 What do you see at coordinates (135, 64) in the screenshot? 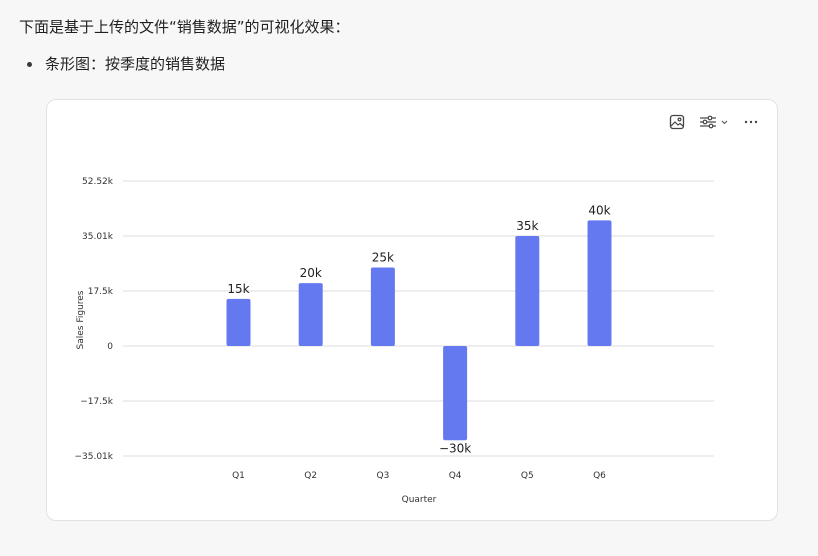
I see `bullet-text: 条形图：按季度的销售数据` at bounding box center [135, 64].